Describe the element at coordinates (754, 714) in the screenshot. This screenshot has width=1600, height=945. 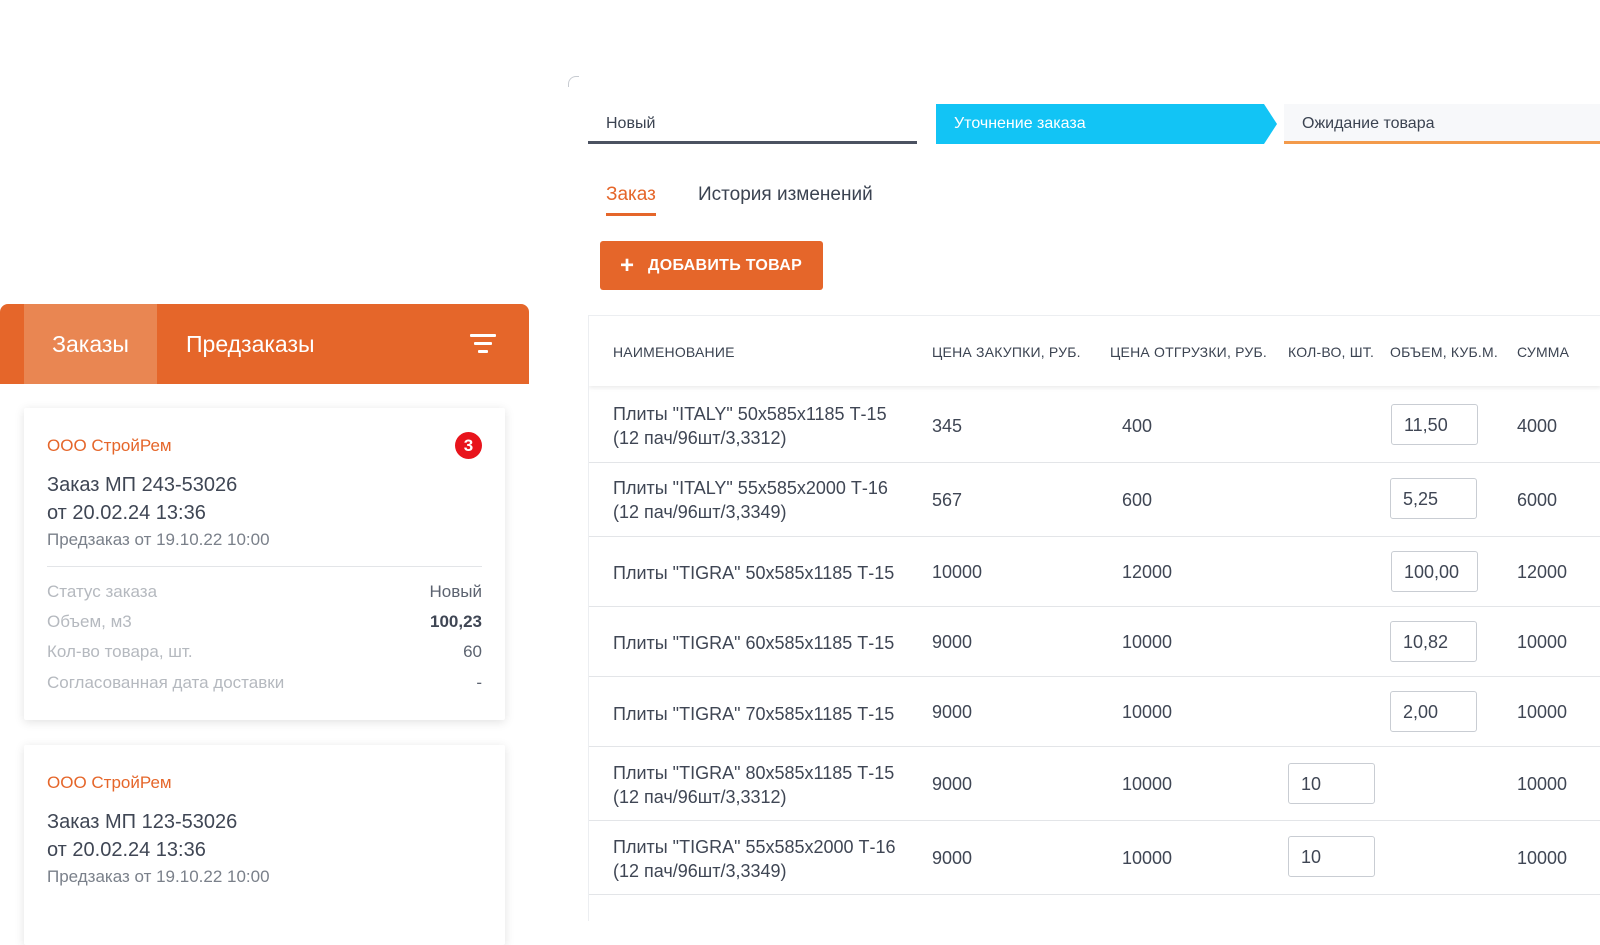
I see `product-name: Плиты "TIGRA" 70x585x1185 Т-15` at that location.